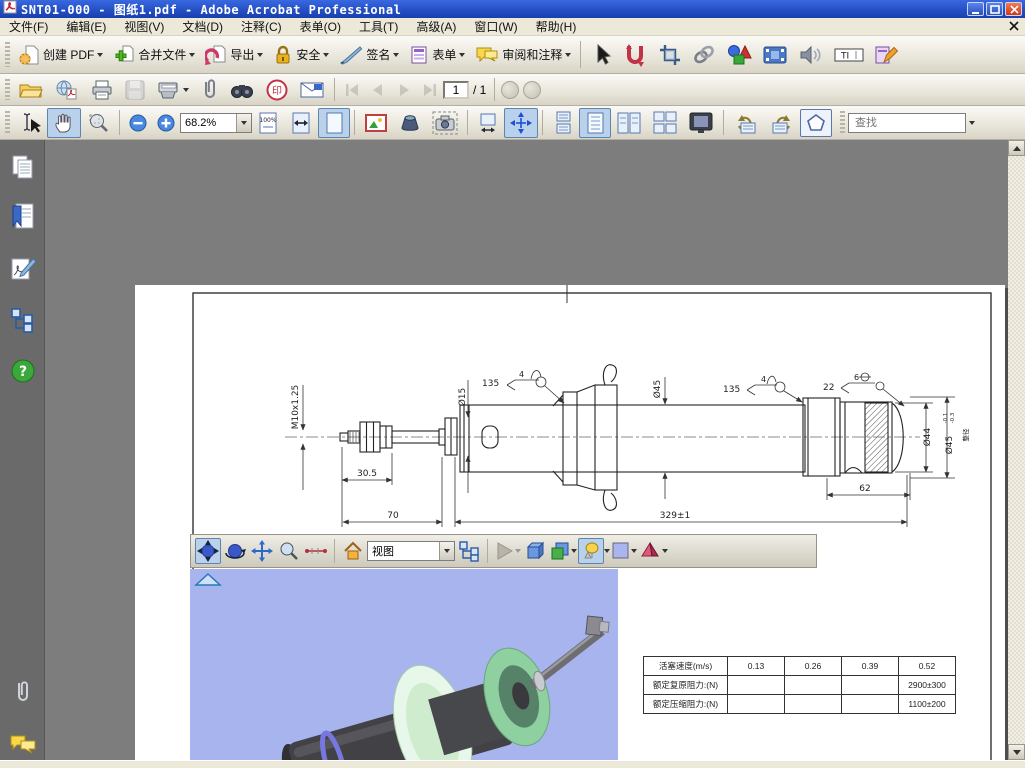  Describe the element at coordinates (262, 551) in the screenshot. I see `3d-pan-tool-button` at that location.